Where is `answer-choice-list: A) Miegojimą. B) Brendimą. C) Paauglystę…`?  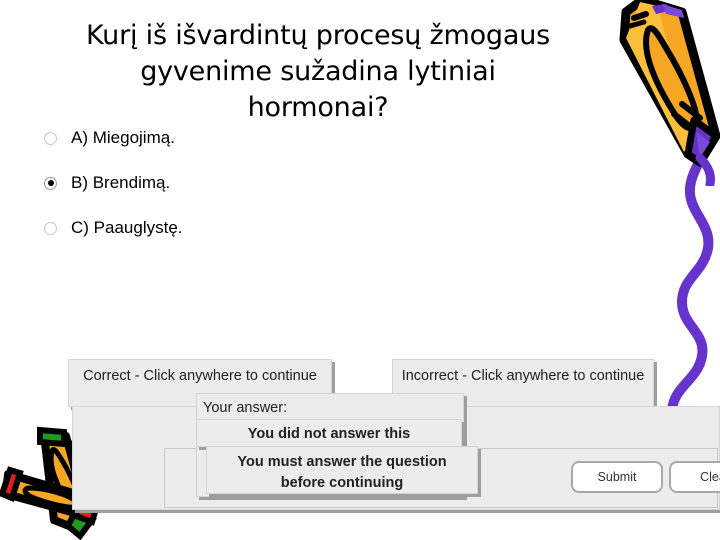
answer-choice-list: A) Miegojimą. B) Brendimą. C) Paauglystę… is located at coordinates (254, 193).